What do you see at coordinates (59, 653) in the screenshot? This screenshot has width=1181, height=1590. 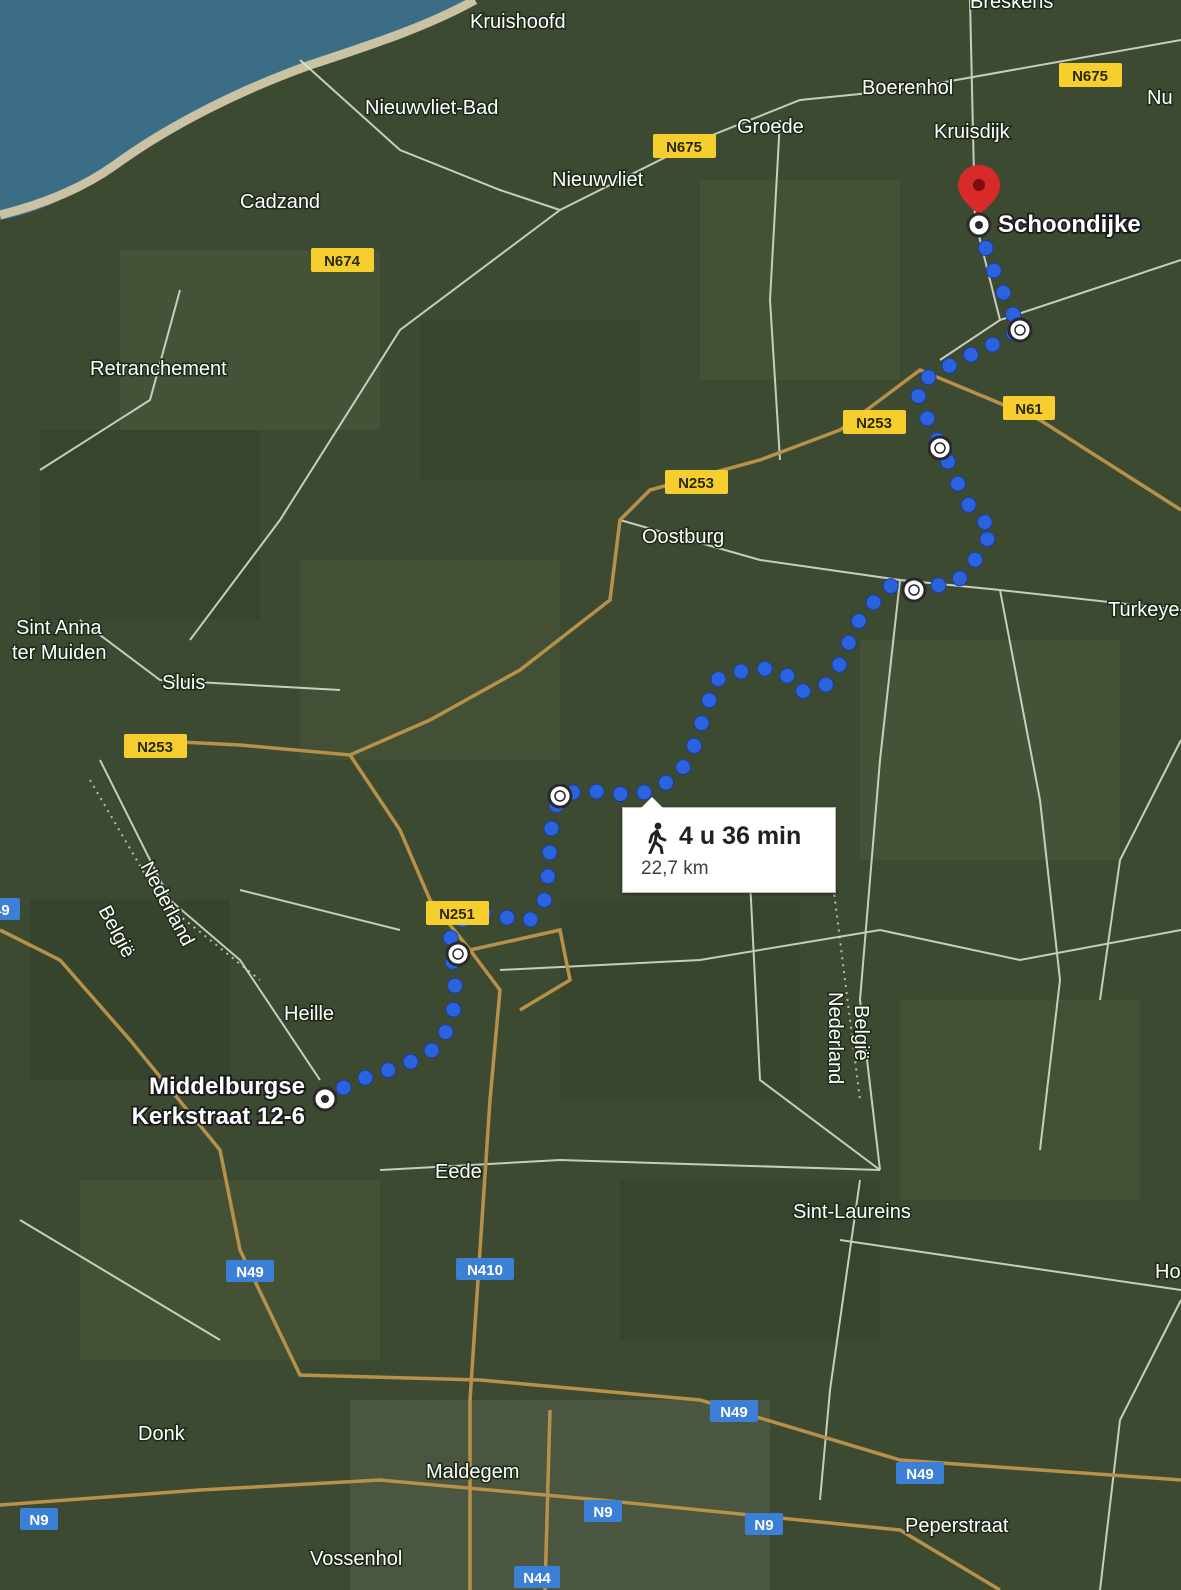 I see `place-label-sint-anna-line2: ter Muiden` at bounding box center [59, 653].